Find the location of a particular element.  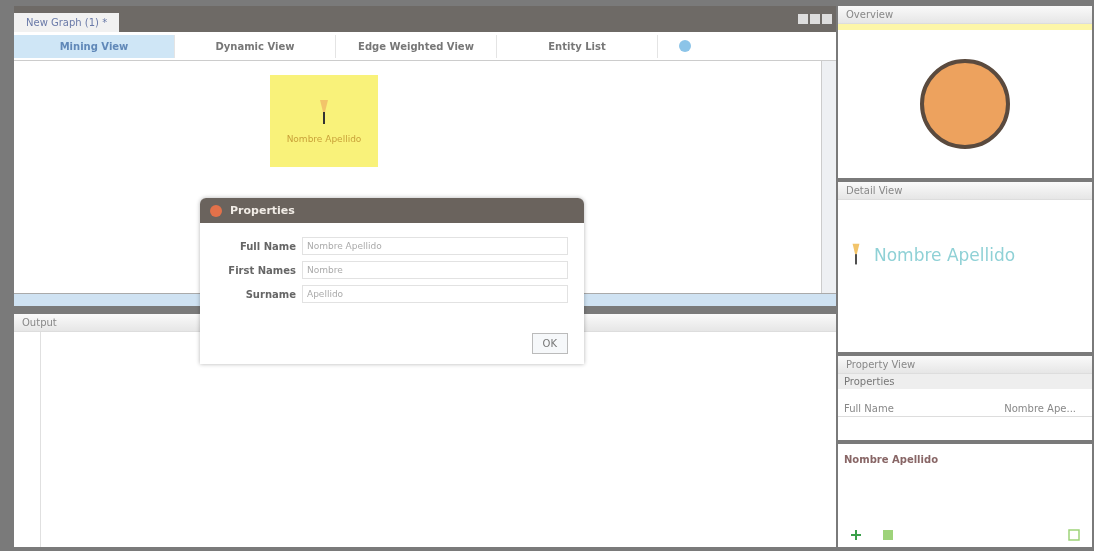

dialog-title: Properties is located at coordinates (262, 210).